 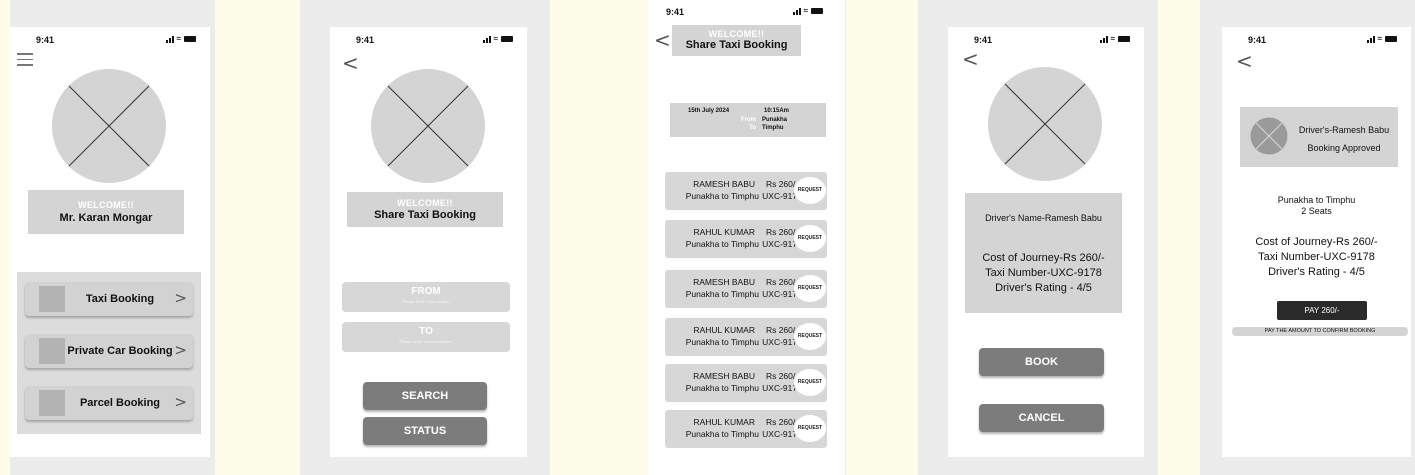 I want to click on from-placeholder: Please Enter Your location, so click(x=426, y=301).